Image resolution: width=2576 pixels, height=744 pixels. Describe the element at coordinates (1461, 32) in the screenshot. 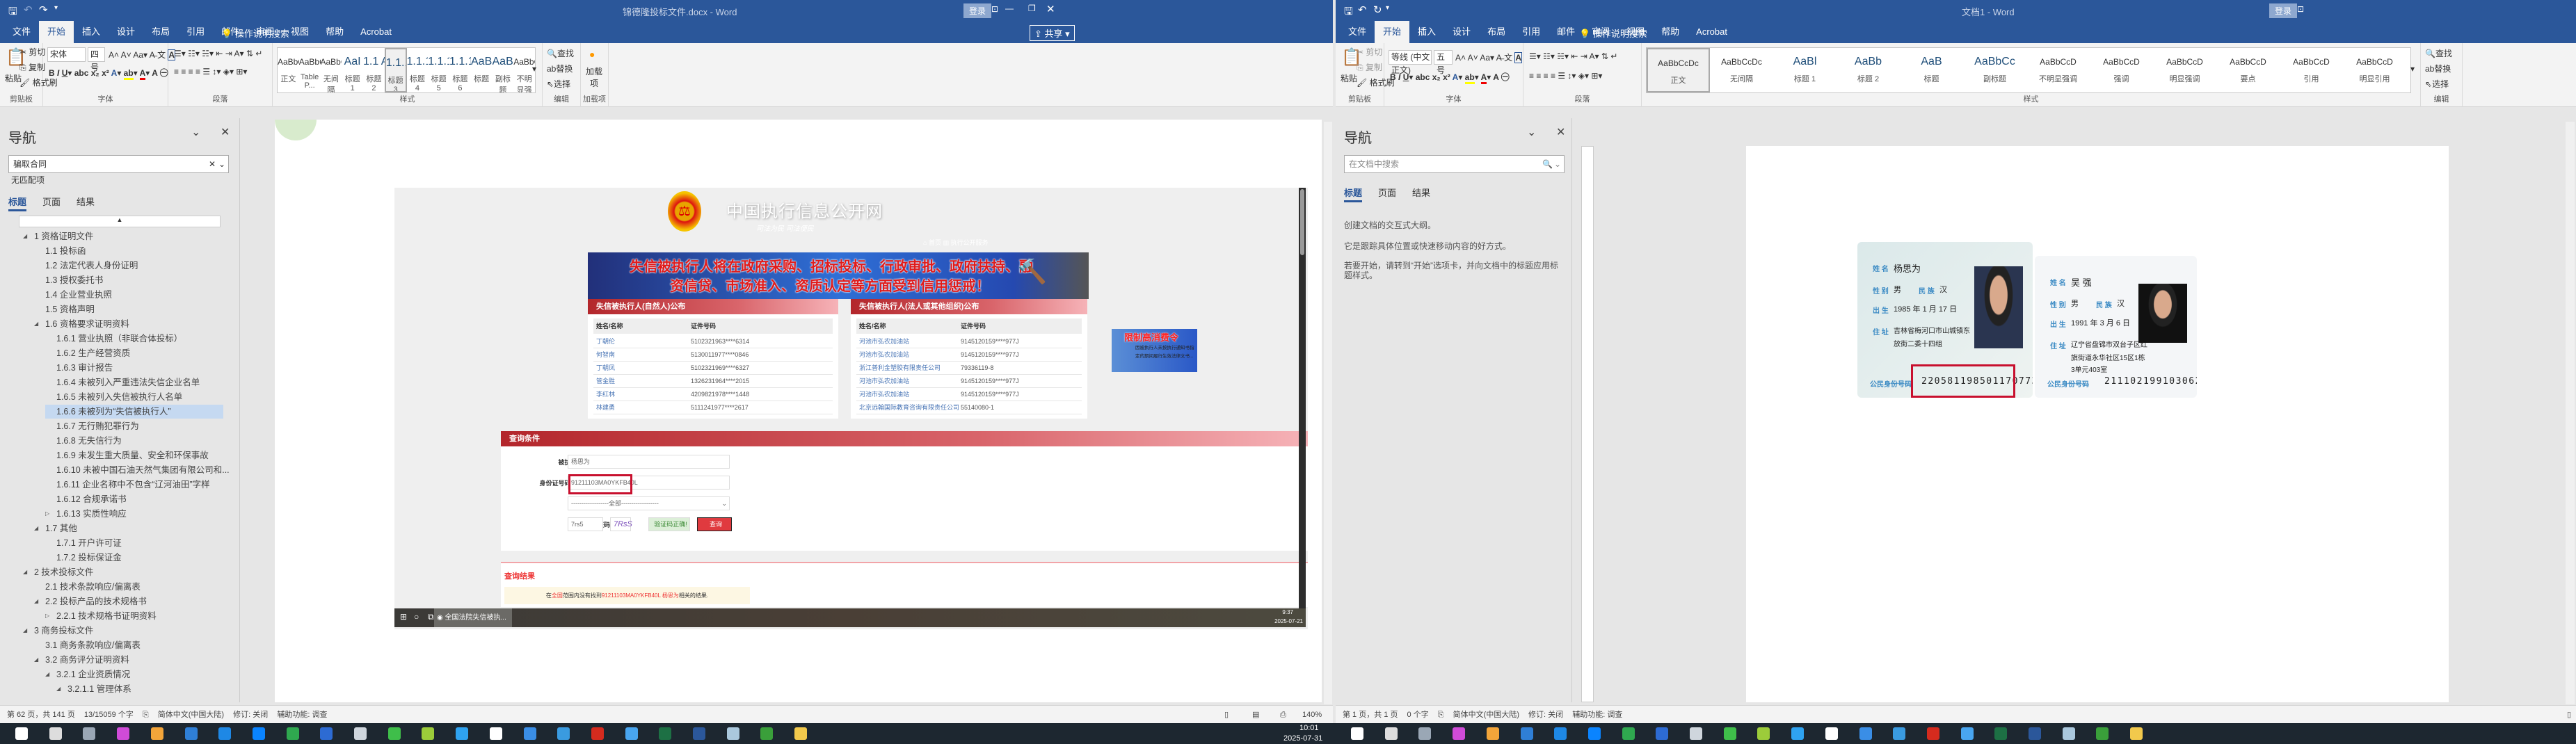

I see `tab-3: 设计` at that location.